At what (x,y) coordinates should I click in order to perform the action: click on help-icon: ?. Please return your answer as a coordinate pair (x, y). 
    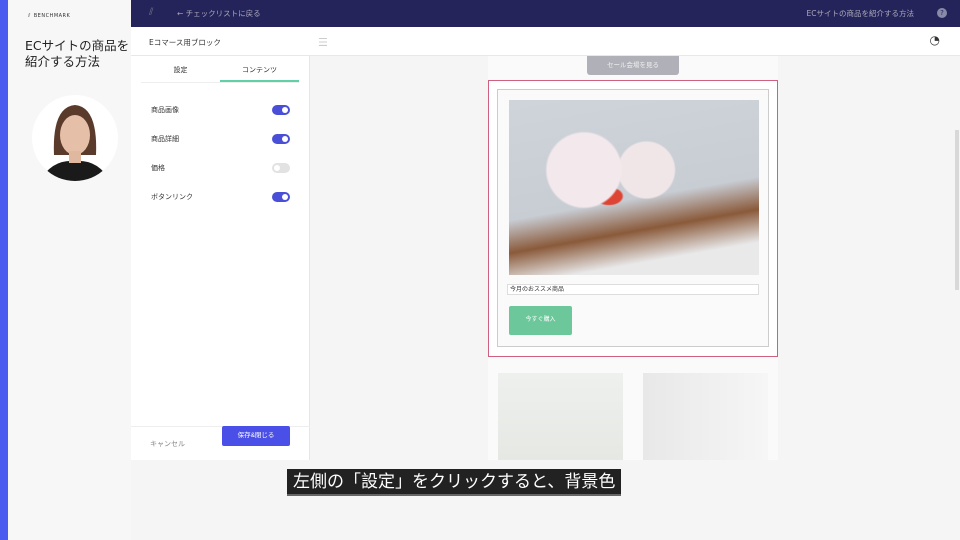
    Looking at the image, I should click on (942, 13).